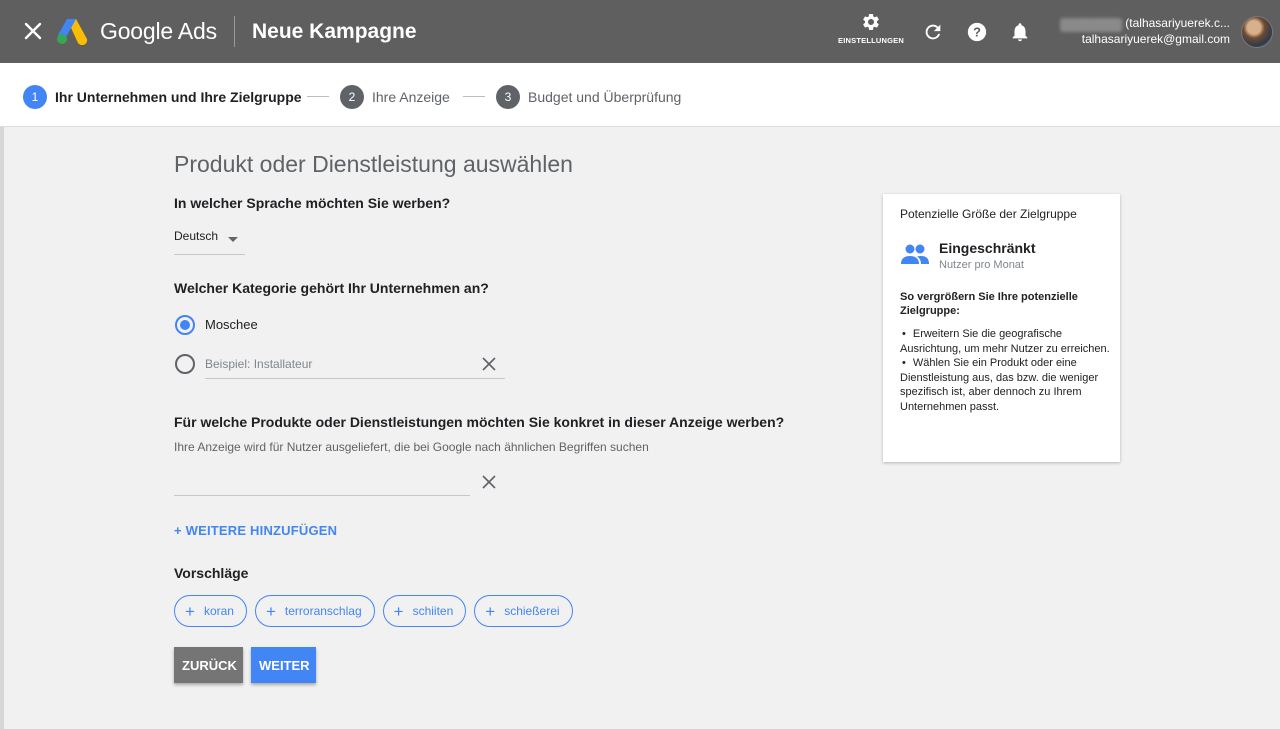 This screenshot has width=1280, height=729. I want to click on suggestion-chip: + schießerei, so click(523, 611).